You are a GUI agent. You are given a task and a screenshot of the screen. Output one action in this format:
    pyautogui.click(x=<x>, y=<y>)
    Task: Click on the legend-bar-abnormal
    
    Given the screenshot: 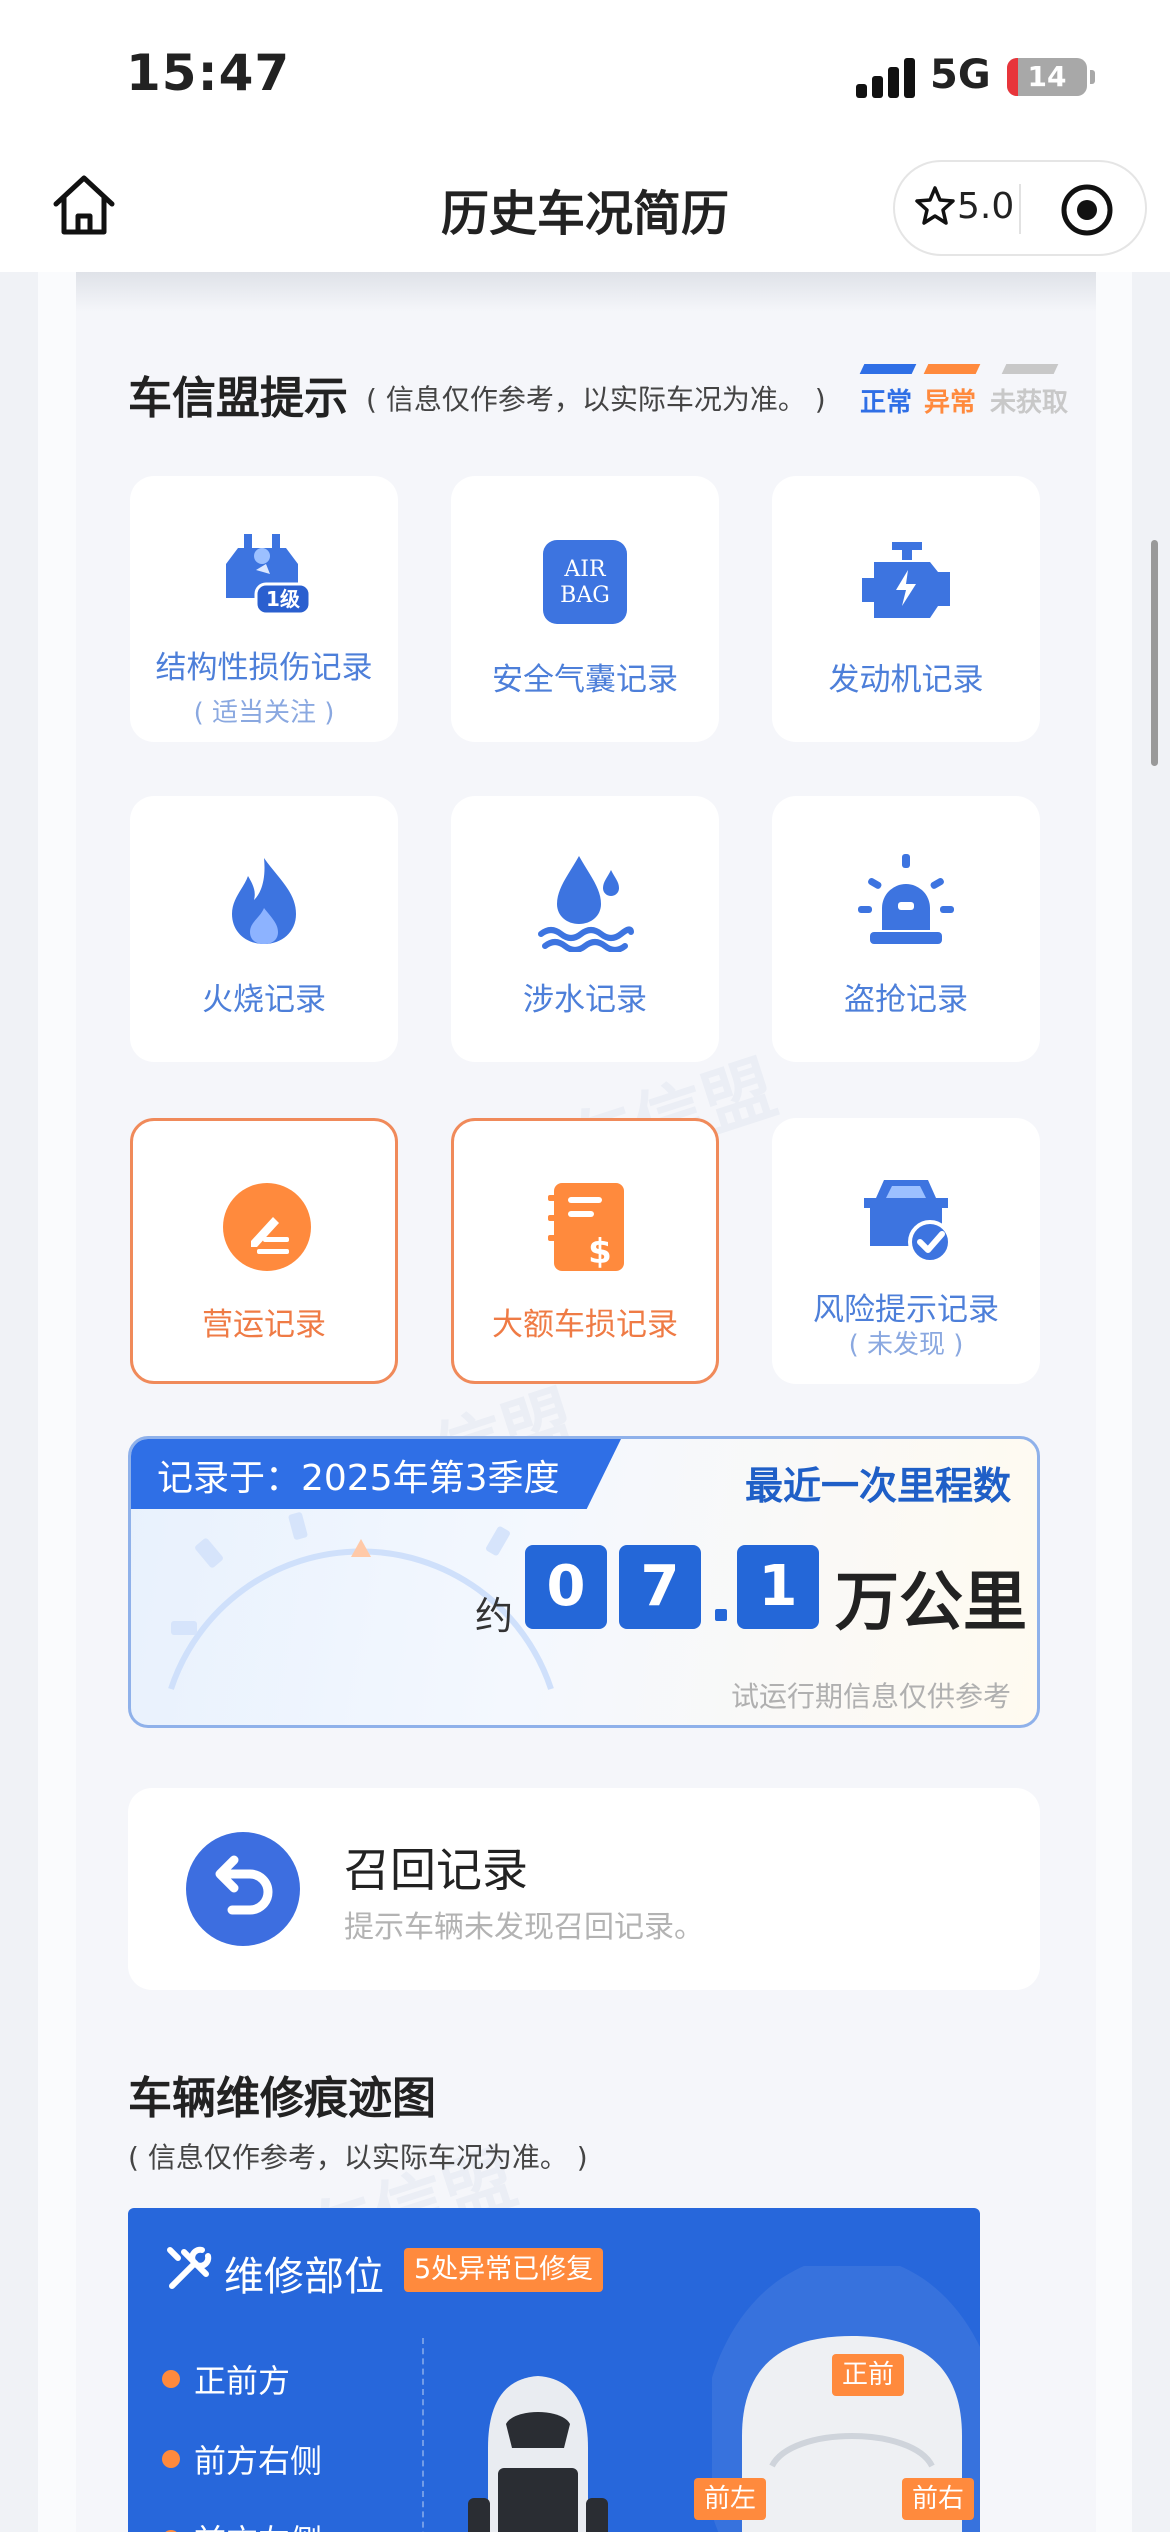 What is the action you would take?
    pyautogui.click(x=952, y=369)
    